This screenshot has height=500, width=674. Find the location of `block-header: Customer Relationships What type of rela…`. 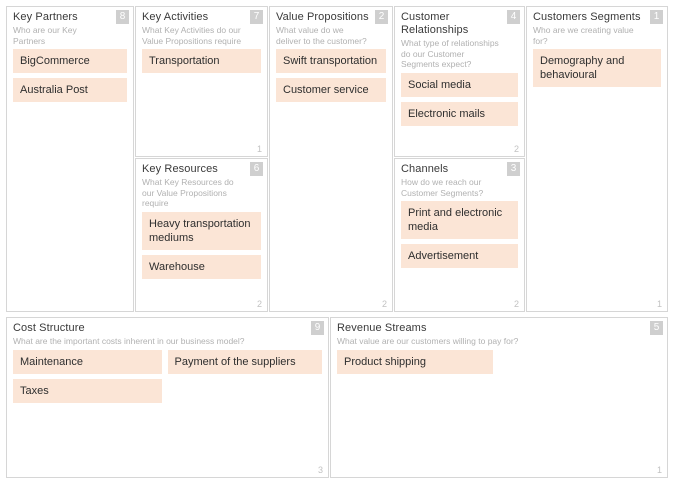

block-header: Customer Relationships What type of rela… is located at coordinates (459, 38).